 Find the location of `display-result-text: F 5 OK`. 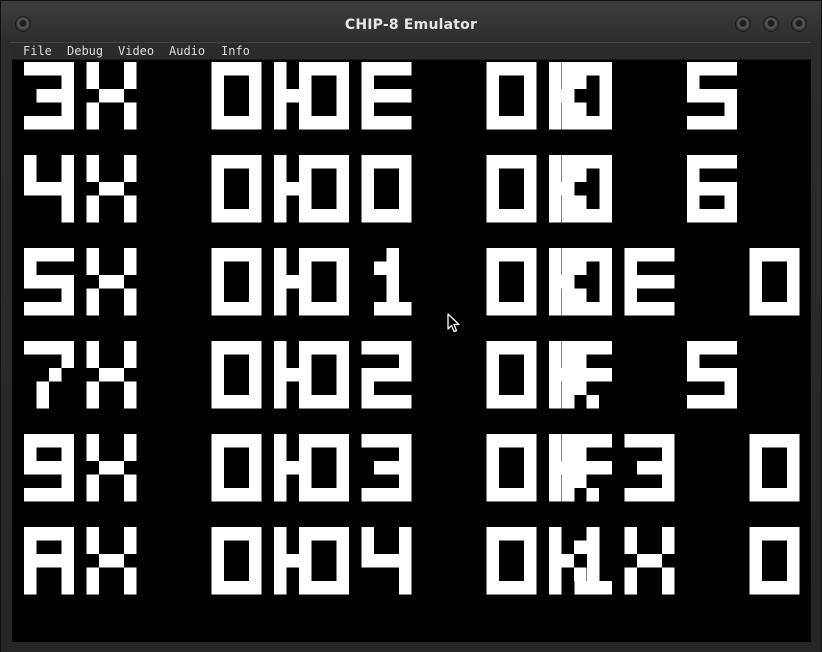

display-result-text: F 5 OK is located at coordinates (649, 375).